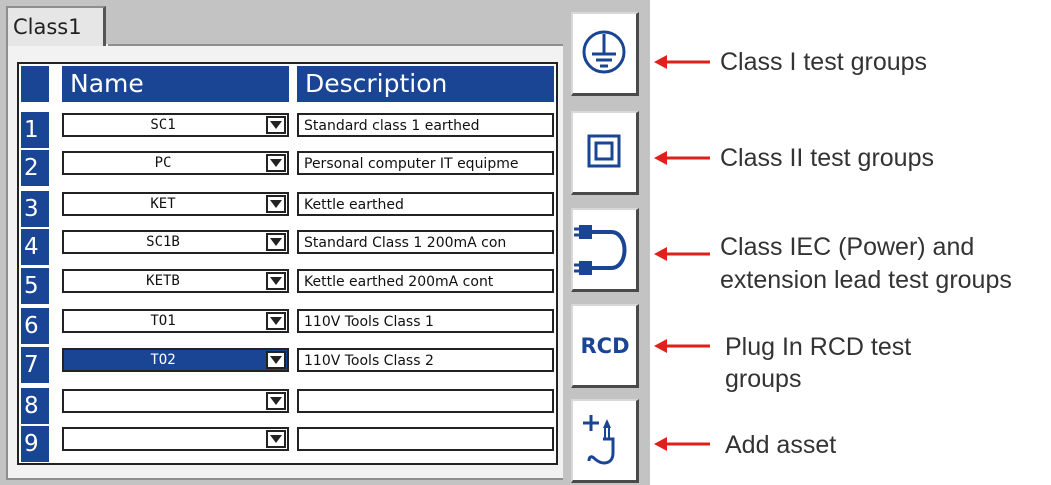 This screenshot has width=1051, height=485. Describe the element at coordinates (405, 243) in the screenshot. I see `description-value: Standard Class 1 200mA con` at that location.